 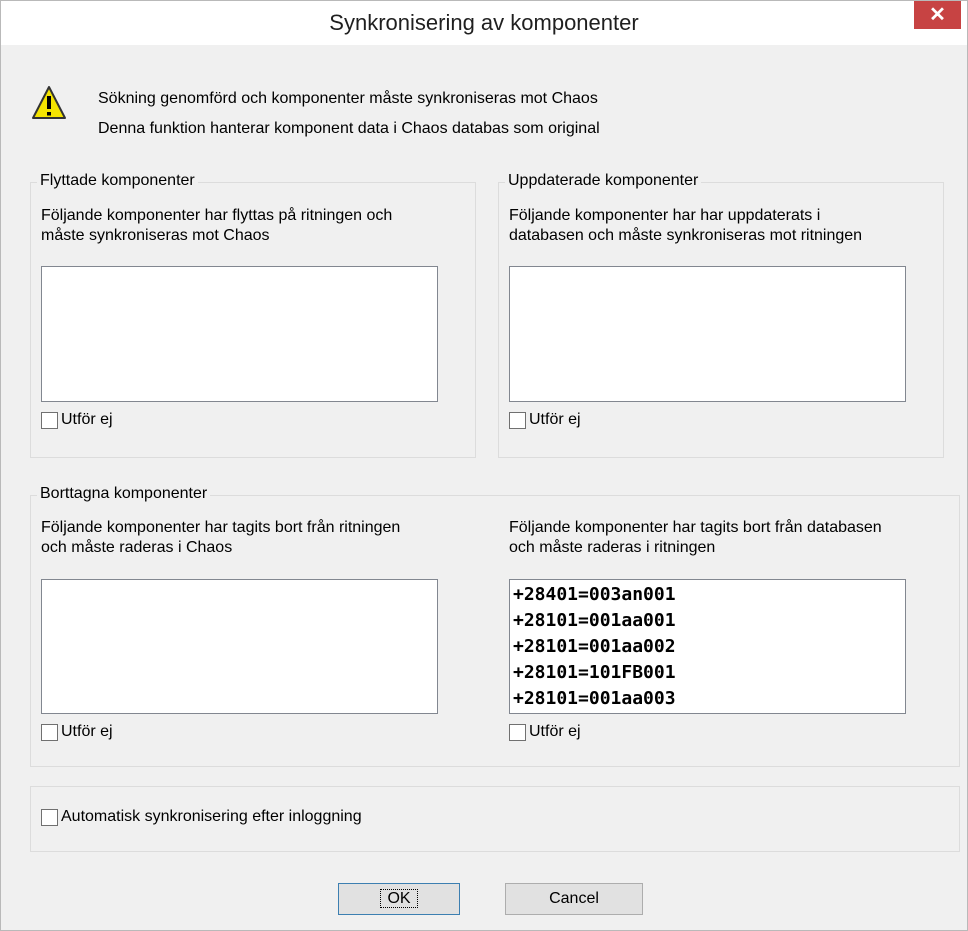 I want to click on removed-drawing-description-2: och måste raderas i Chaos, so click(x=137, y=547).